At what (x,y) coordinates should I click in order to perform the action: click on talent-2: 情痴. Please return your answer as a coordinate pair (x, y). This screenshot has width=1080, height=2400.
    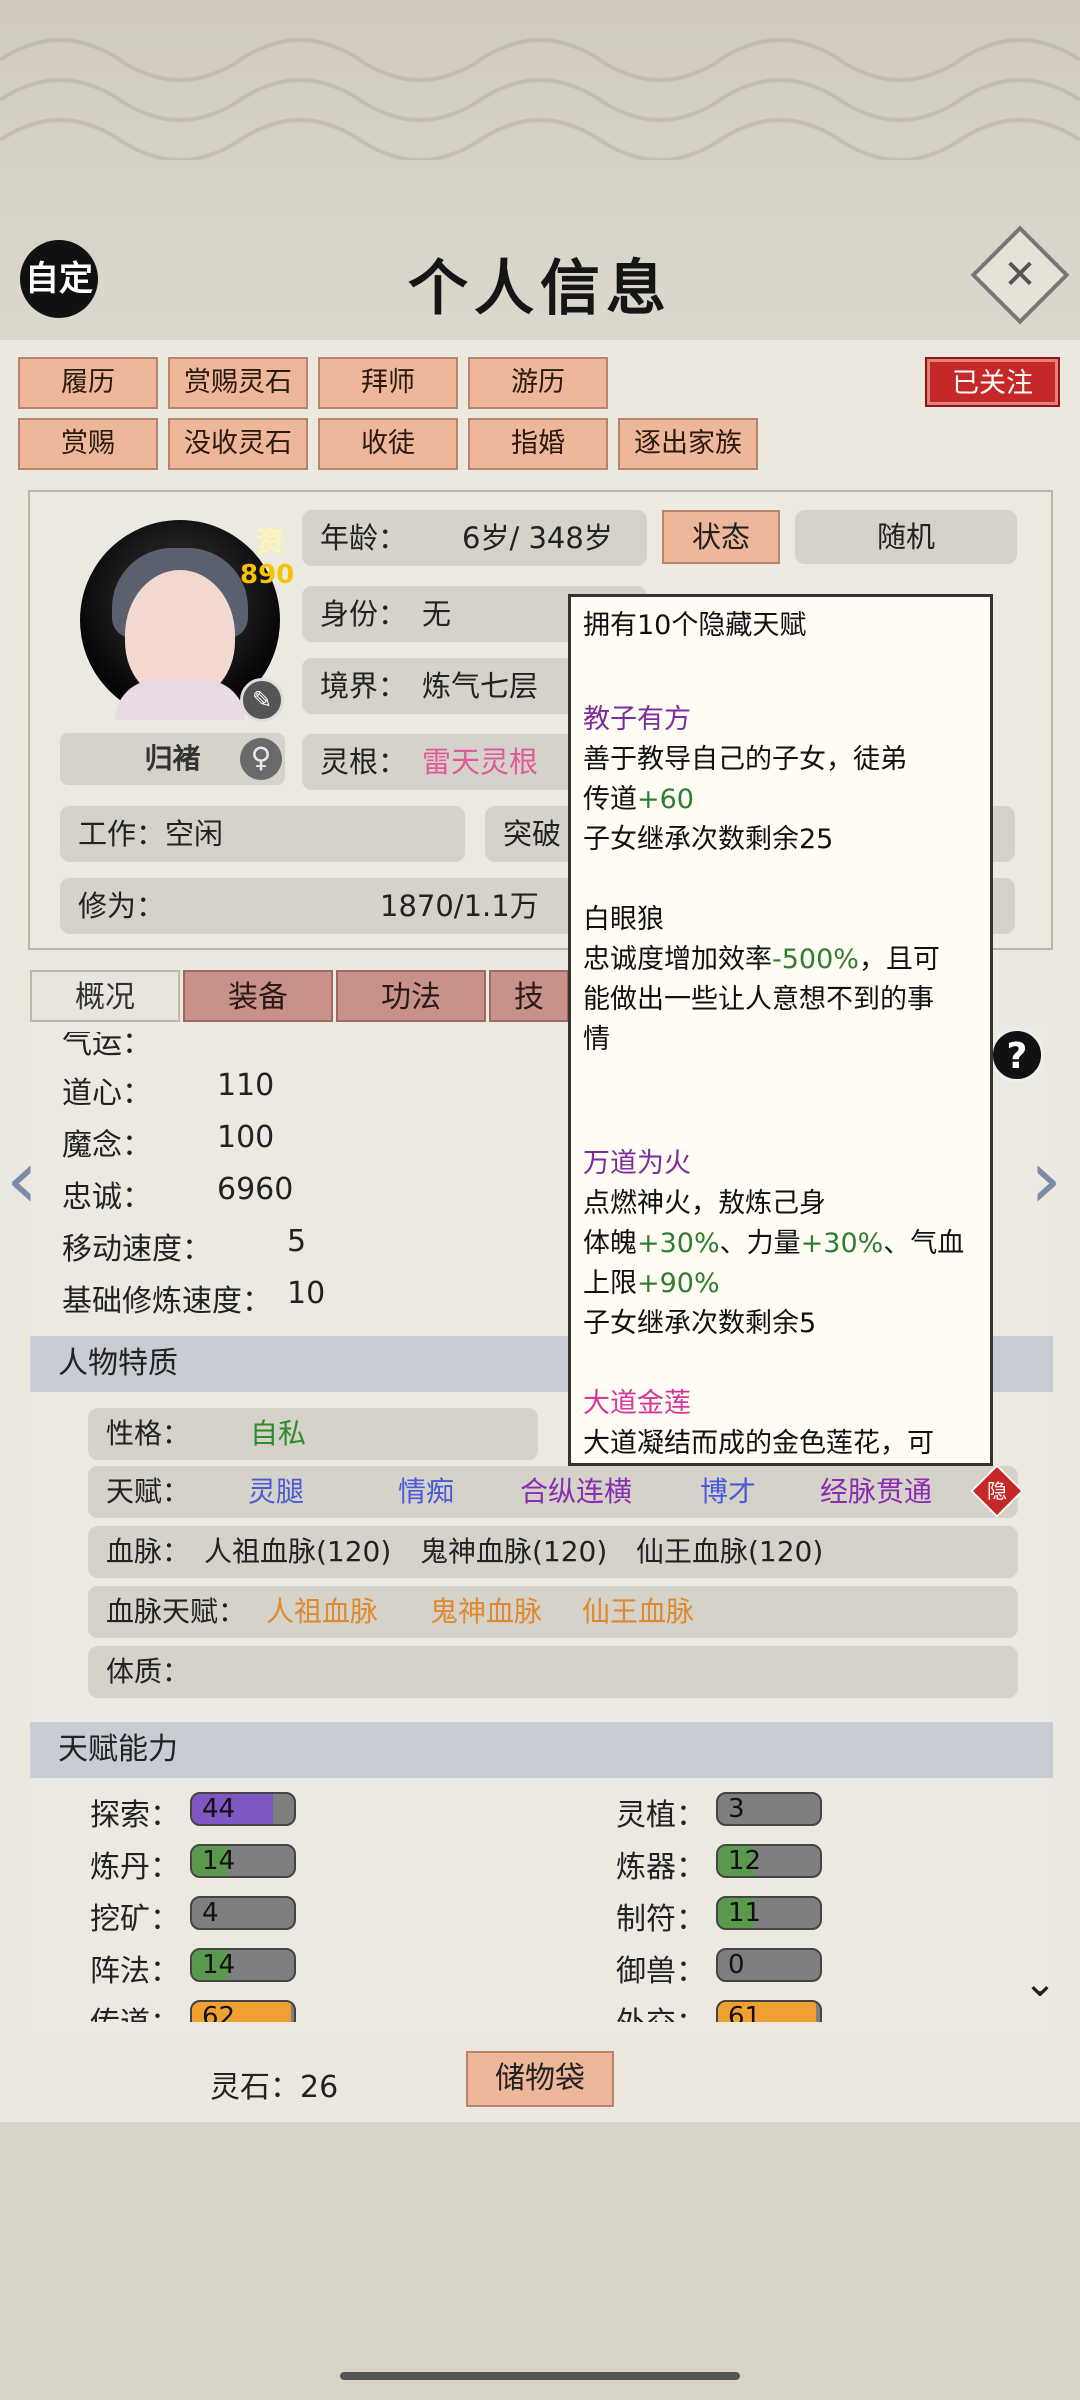
    Looking at the image, I should click on (426, 1492).